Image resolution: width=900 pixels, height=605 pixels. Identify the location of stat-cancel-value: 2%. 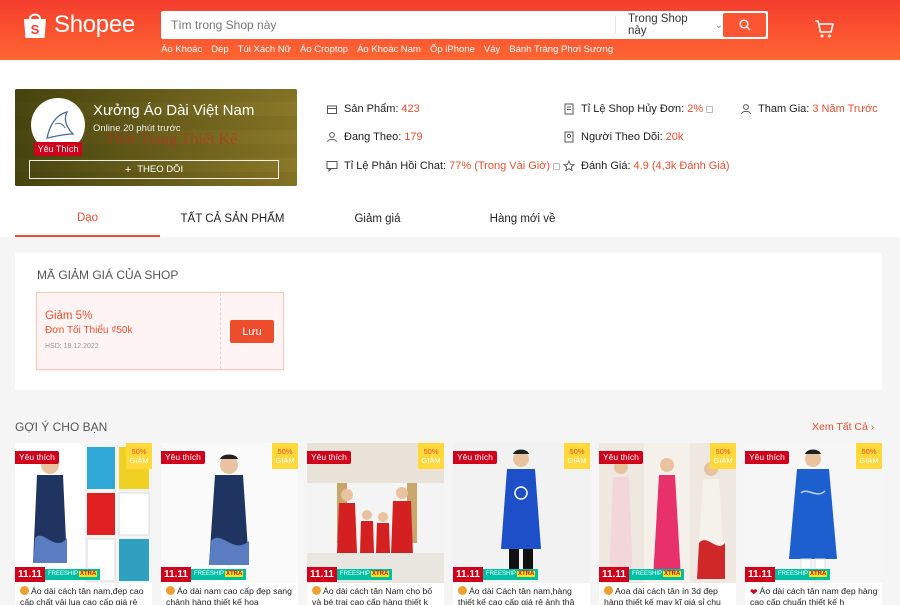
(695, 109).